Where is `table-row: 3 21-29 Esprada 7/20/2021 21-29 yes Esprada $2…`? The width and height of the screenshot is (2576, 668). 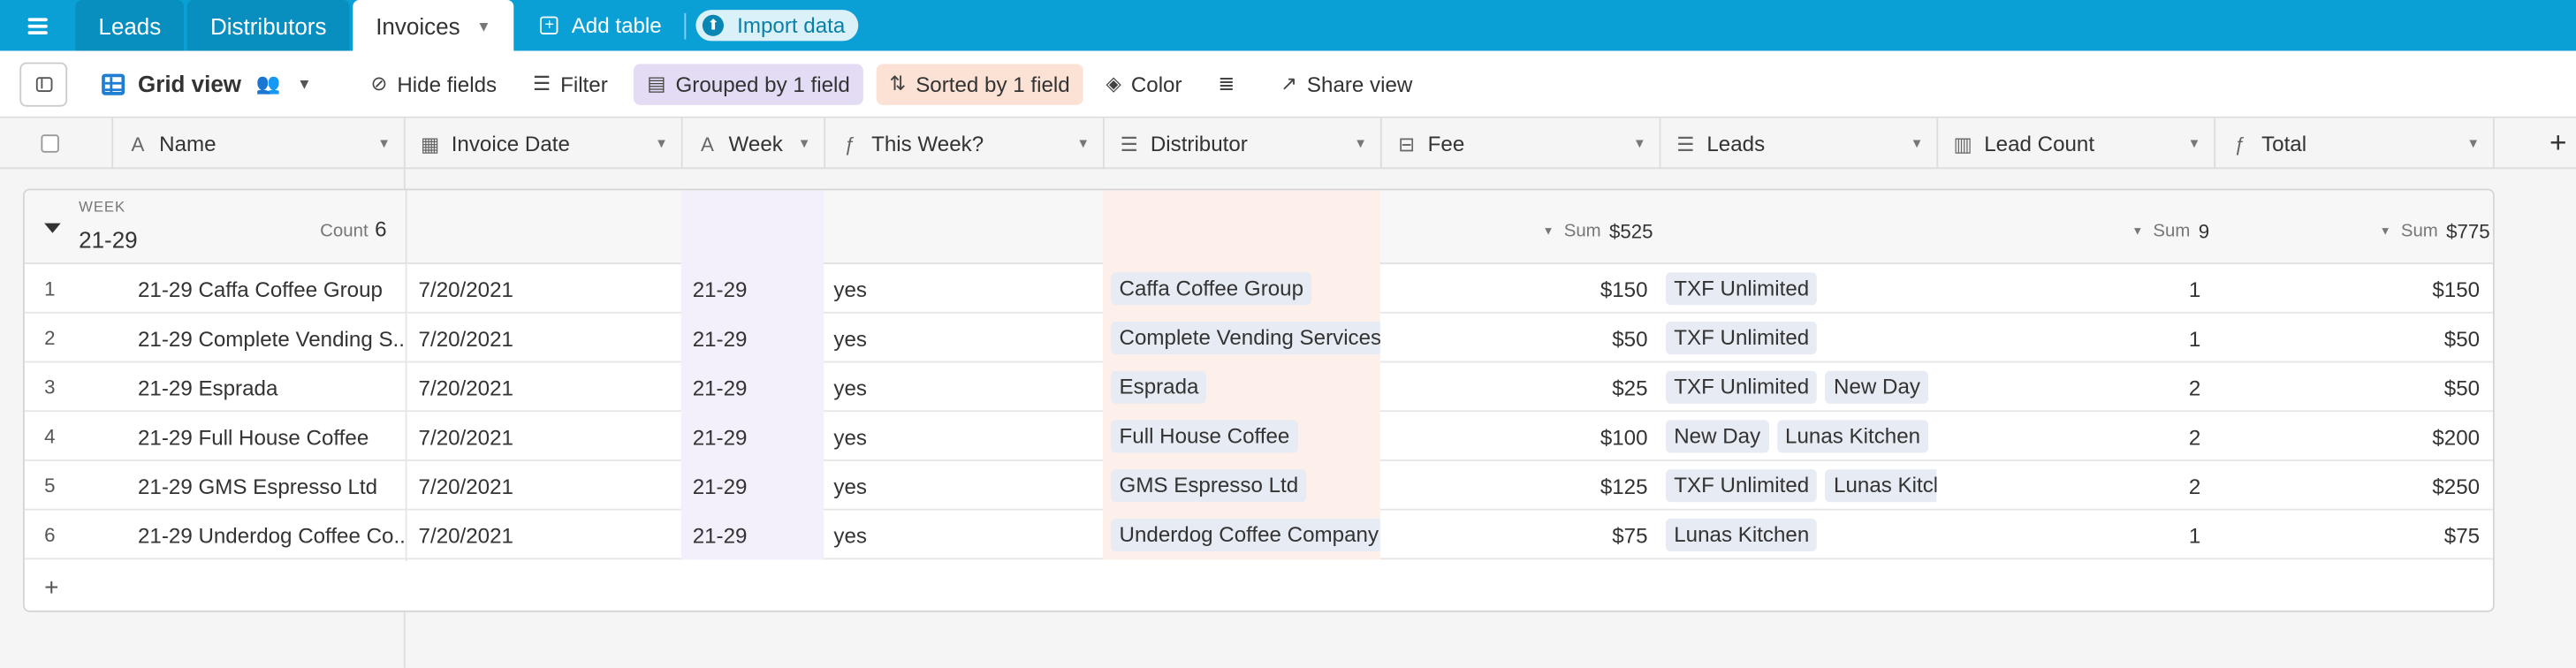 table-row: 3 21-29 Esprada 7/20/2021 21-29 yes Esprada $2… is located at coordinates (1258, 387).